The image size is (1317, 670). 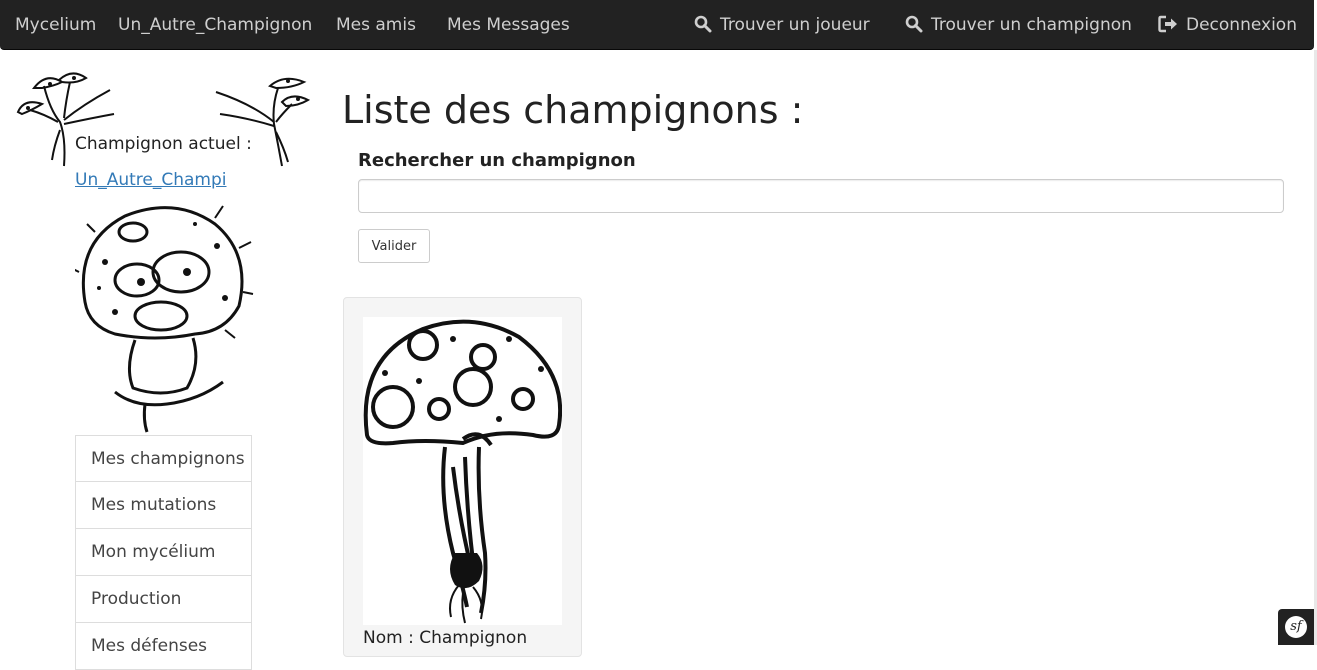 What do you see at coordinates (163, 599) in the screenshot?
I see `sidebar-item-production: Production` at bounding box center [163, 599].